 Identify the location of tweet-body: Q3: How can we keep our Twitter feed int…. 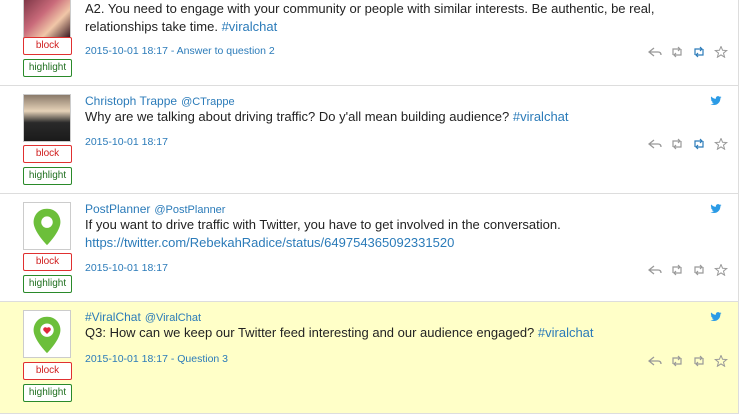
(311, 332).